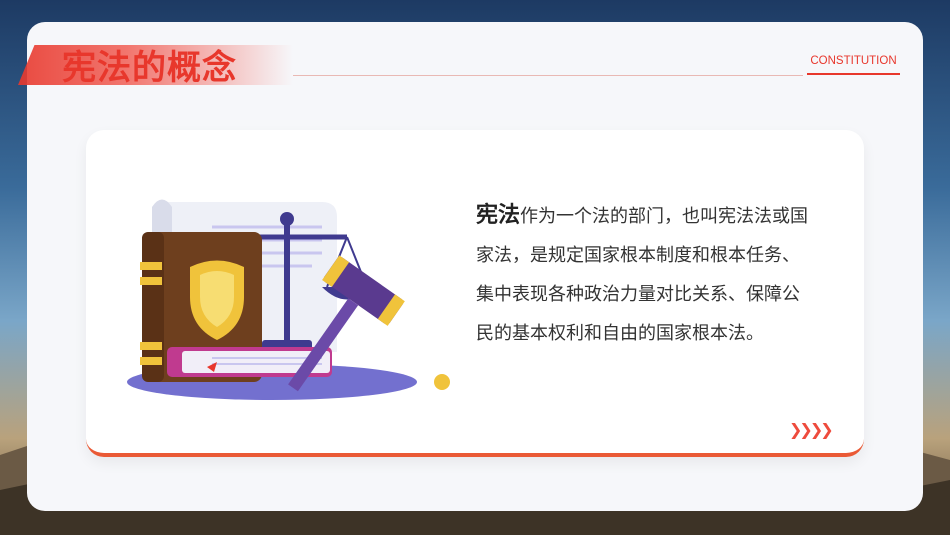 This screenshot has width=950, height=535. Describe the element at coordinates (853, 61) in the screenshot. I see `section-tag: CONSTITUTION` at that location.